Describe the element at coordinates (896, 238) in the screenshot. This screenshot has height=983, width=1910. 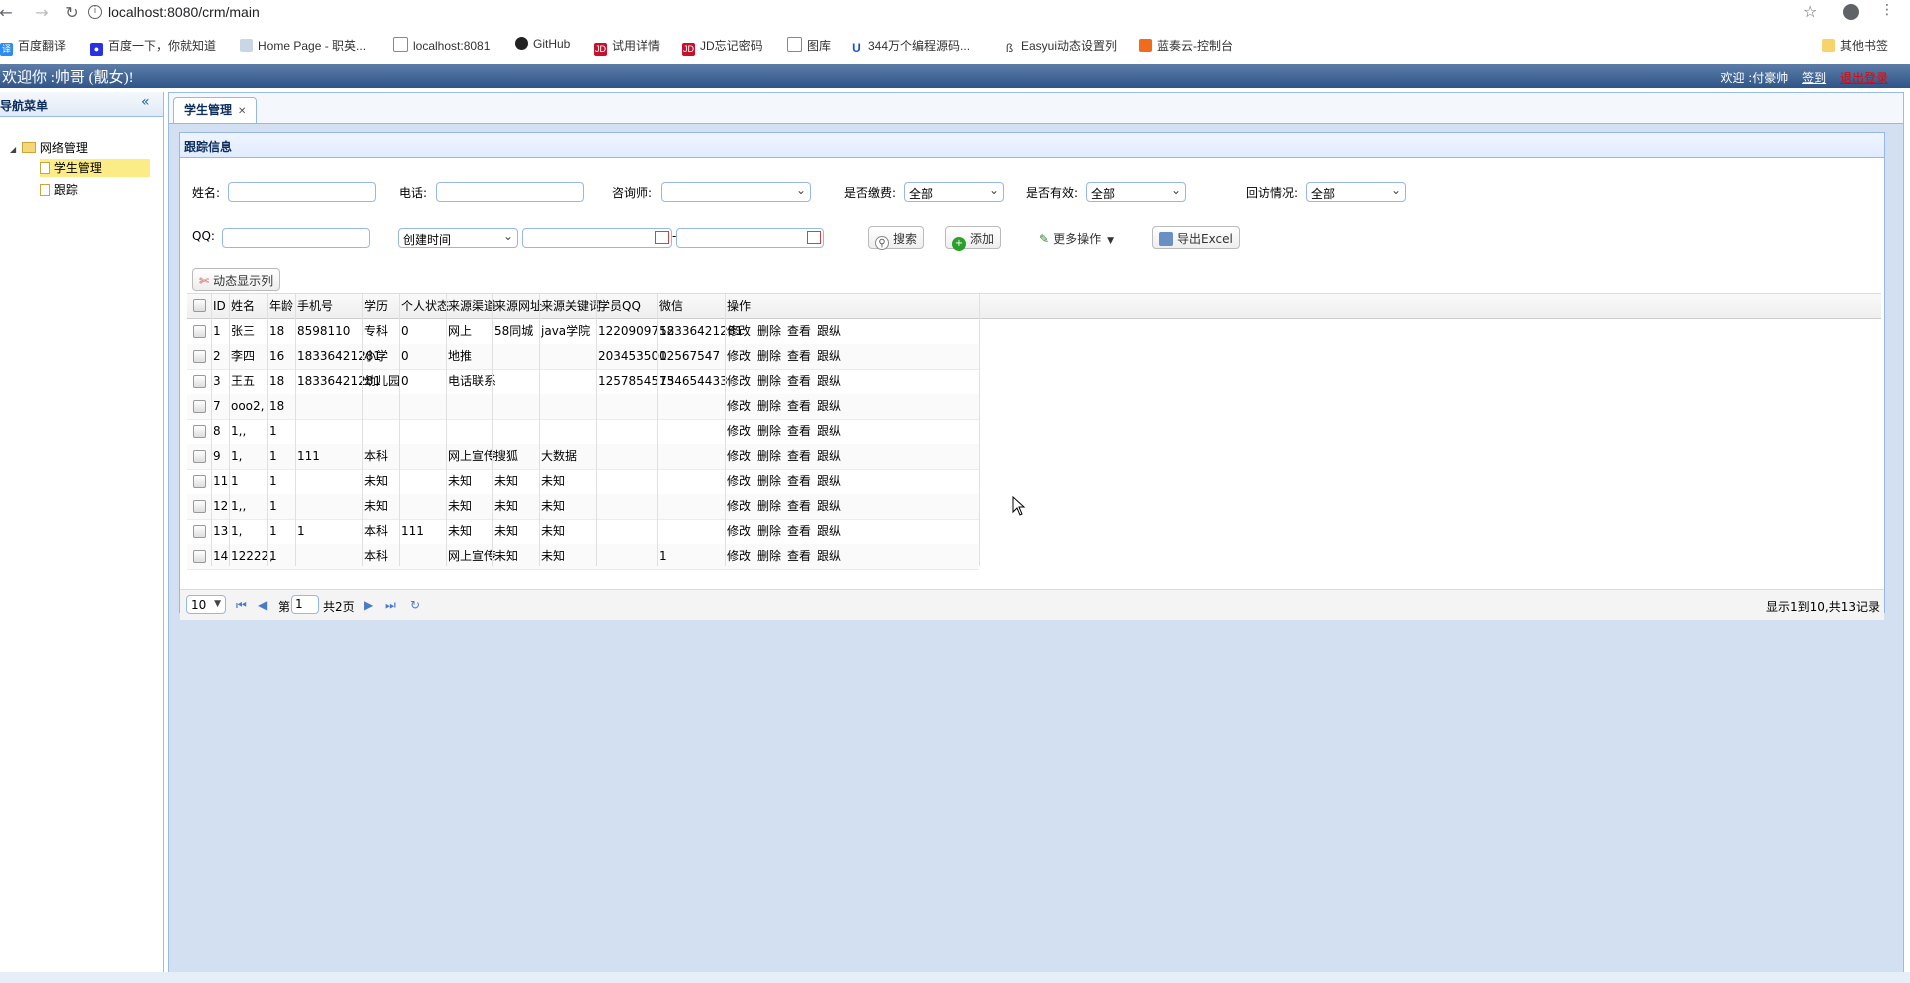
I see `search-button: ⚲ 搜索` at that location.